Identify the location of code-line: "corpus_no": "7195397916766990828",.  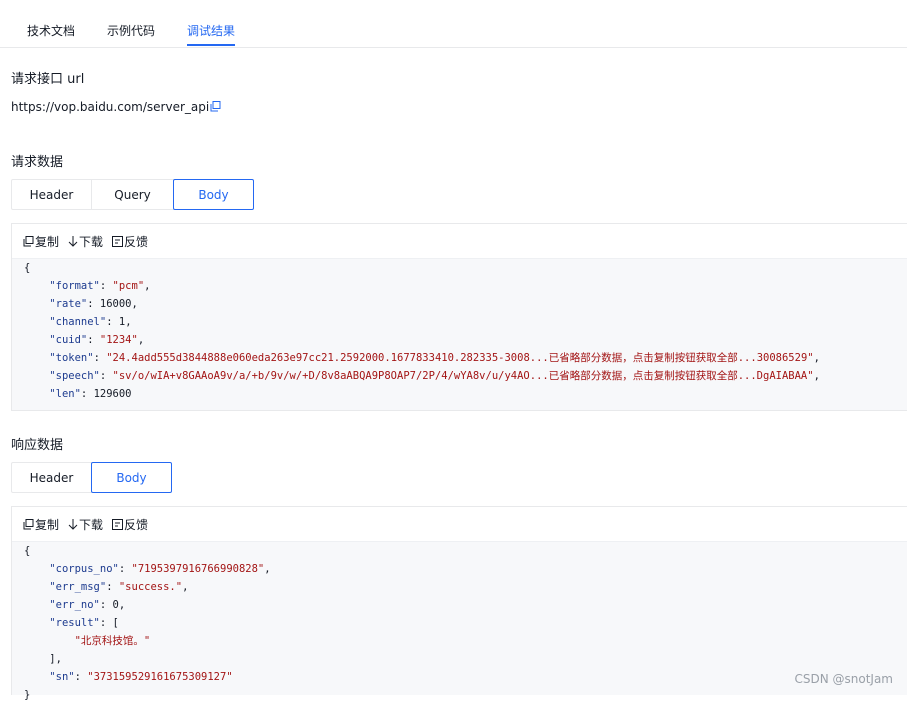
(160, 569).